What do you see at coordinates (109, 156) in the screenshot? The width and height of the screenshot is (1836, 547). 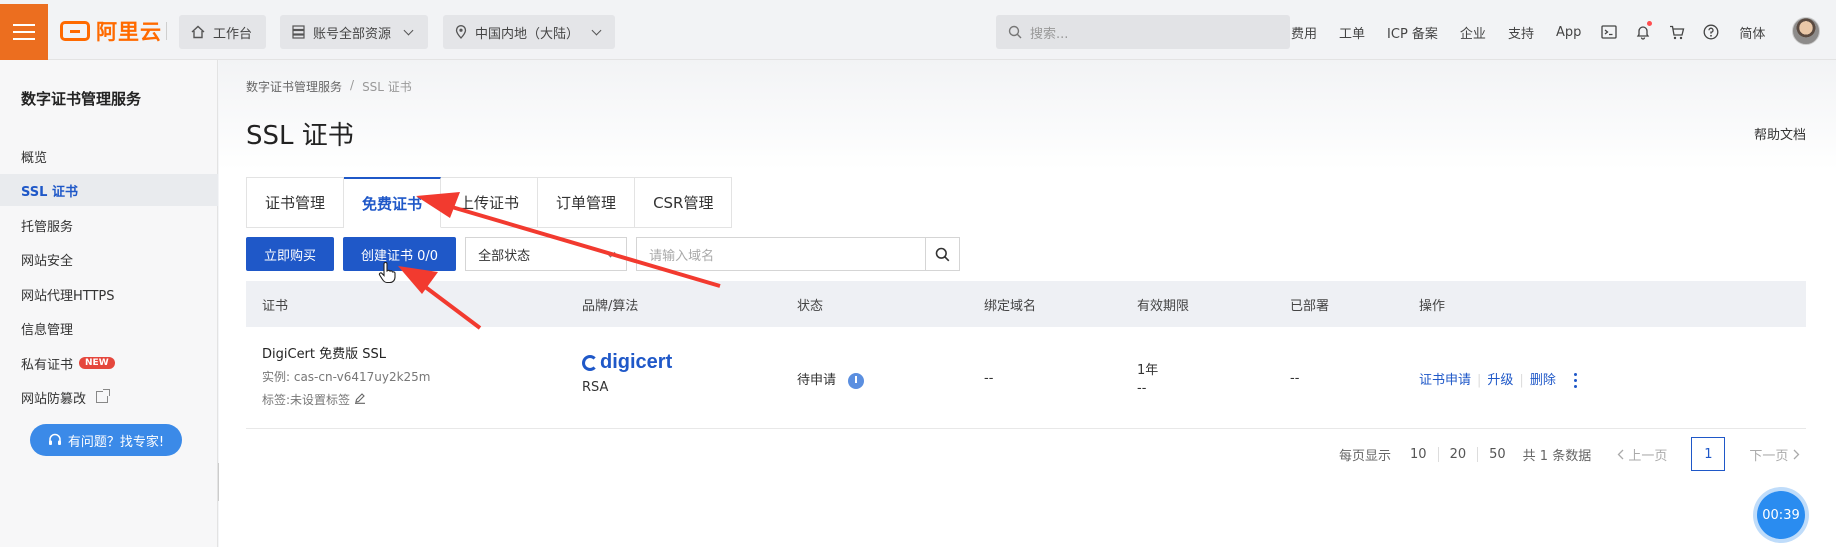 I see `sidebar-item-overview: 概览` at bounding box center [109, 156].